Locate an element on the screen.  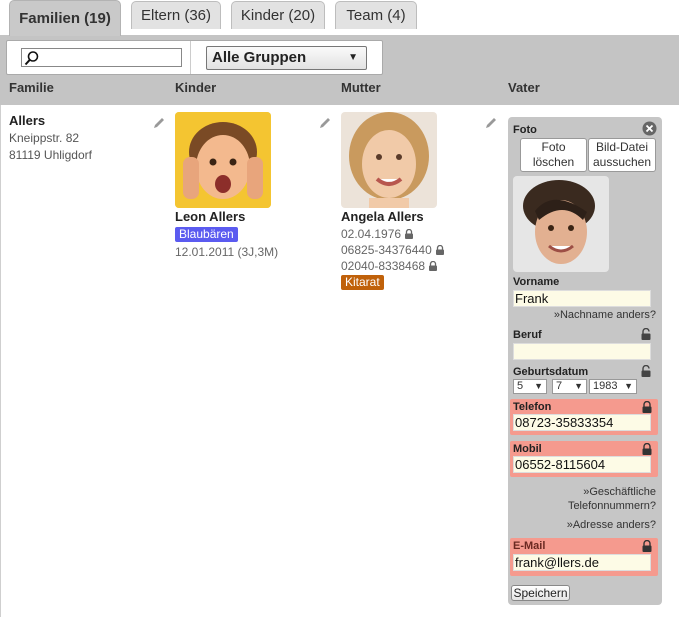
filter-bar: Alle Gruppen ▼ is located at coordinates (194, 57).